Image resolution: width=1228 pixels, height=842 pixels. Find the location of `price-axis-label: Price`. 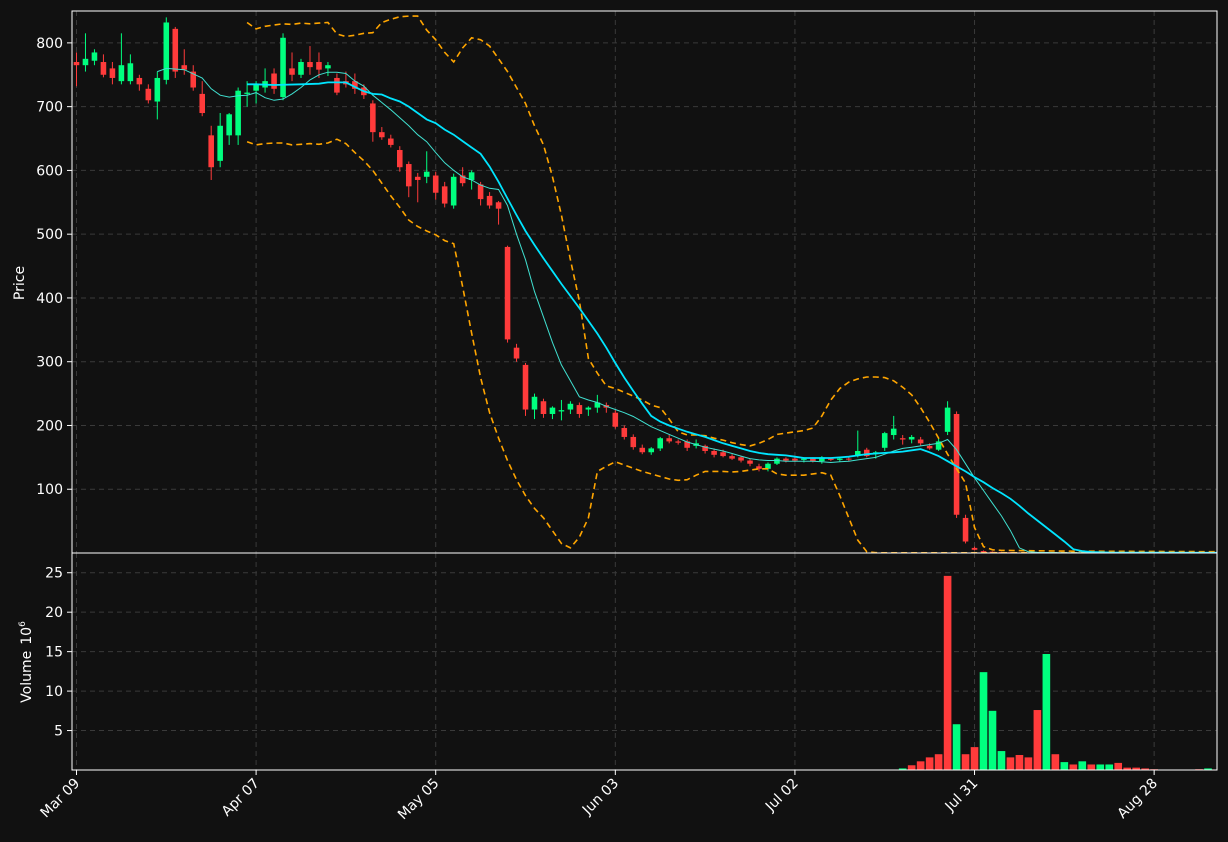

price-axis-label: Price is located at coordinates (20, 283).